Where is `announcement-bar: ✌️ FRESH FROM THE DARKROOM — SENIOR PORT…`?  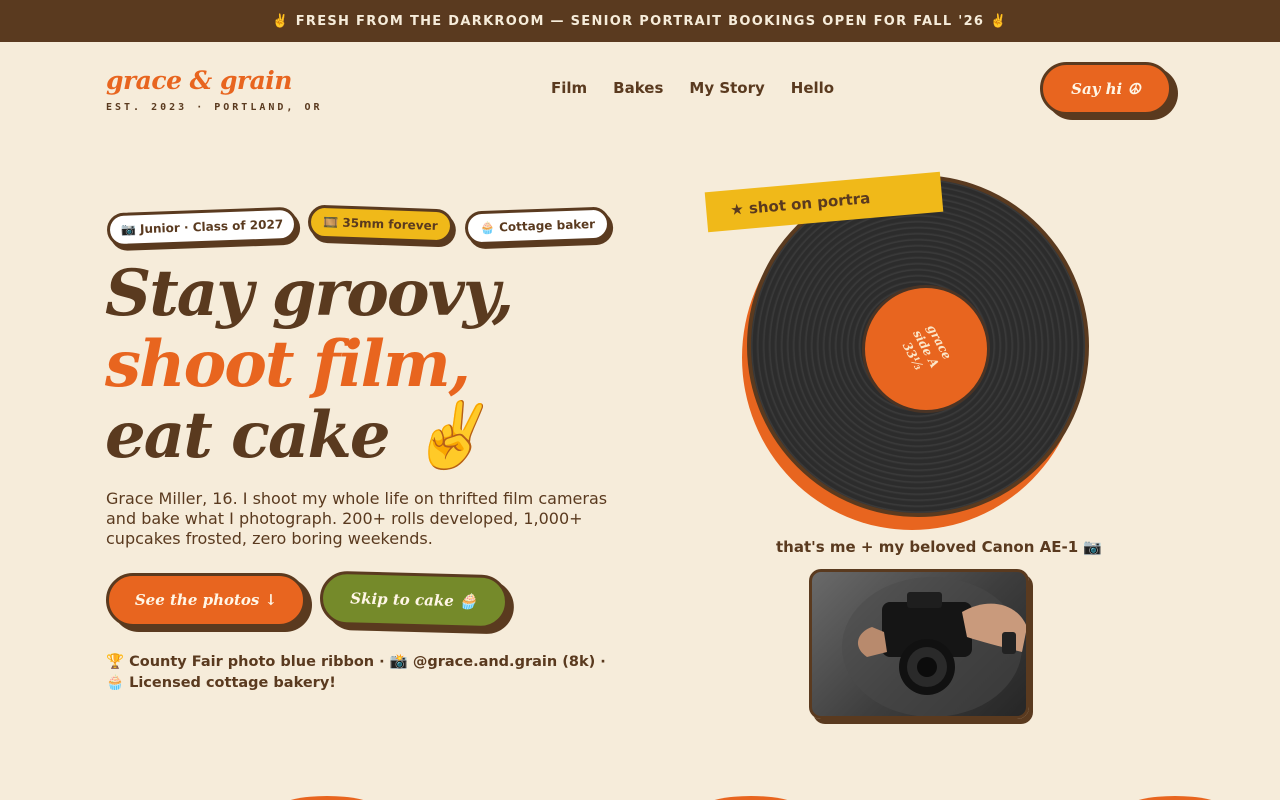 announcement-bar: ✌️ FRESH FROM THE DARKROOM — SENIOR PORT… is located at coordinates (640, 21).